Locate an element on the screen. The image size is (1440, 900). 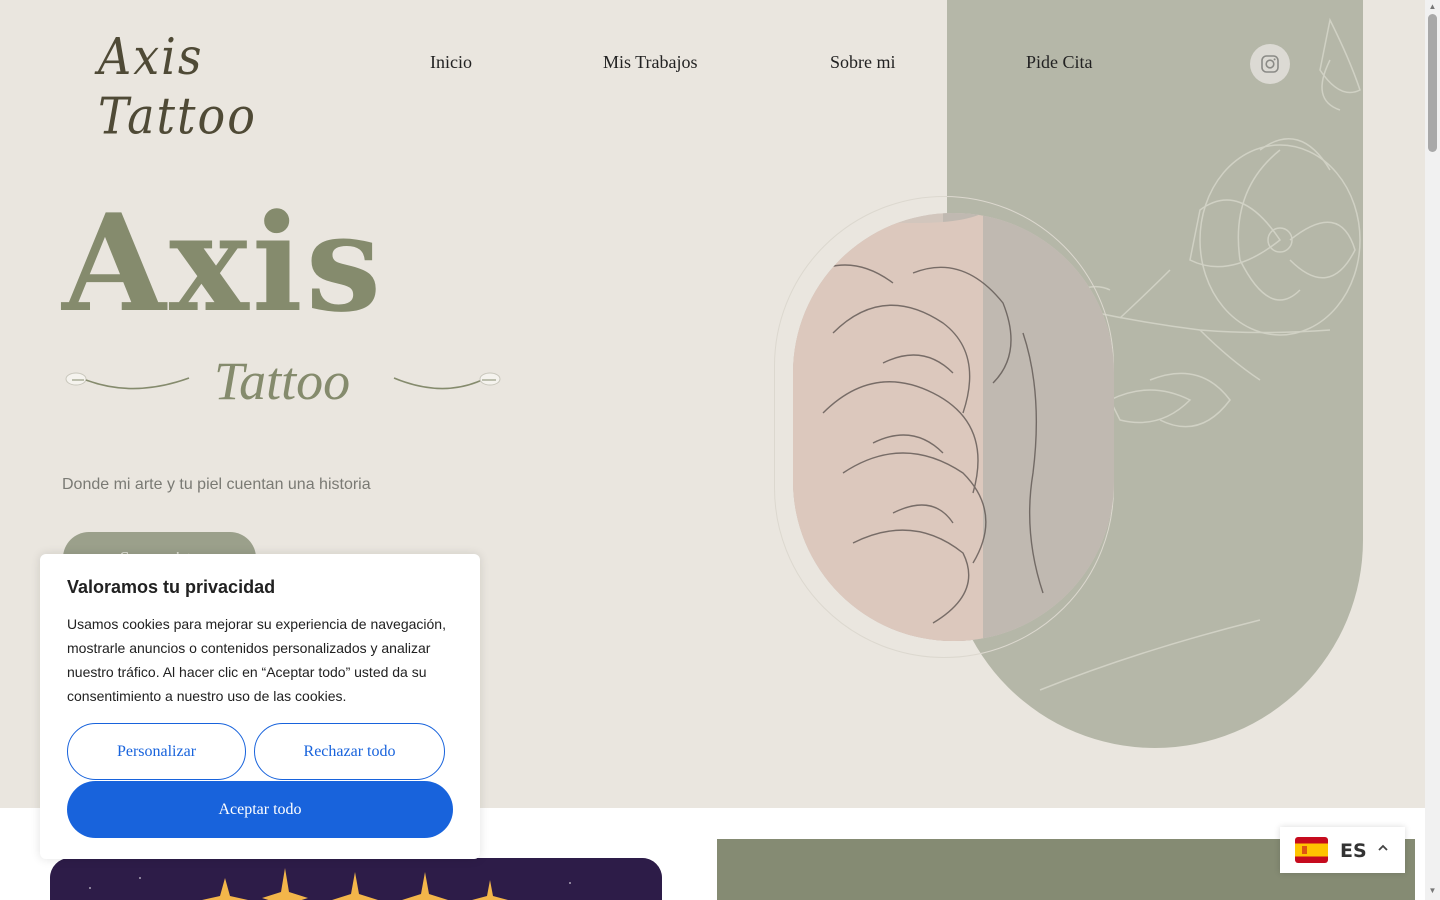
main-nav: Inicio Mis Trabajos Sobre mi Pide Cita is located at coordinates (600, 64).